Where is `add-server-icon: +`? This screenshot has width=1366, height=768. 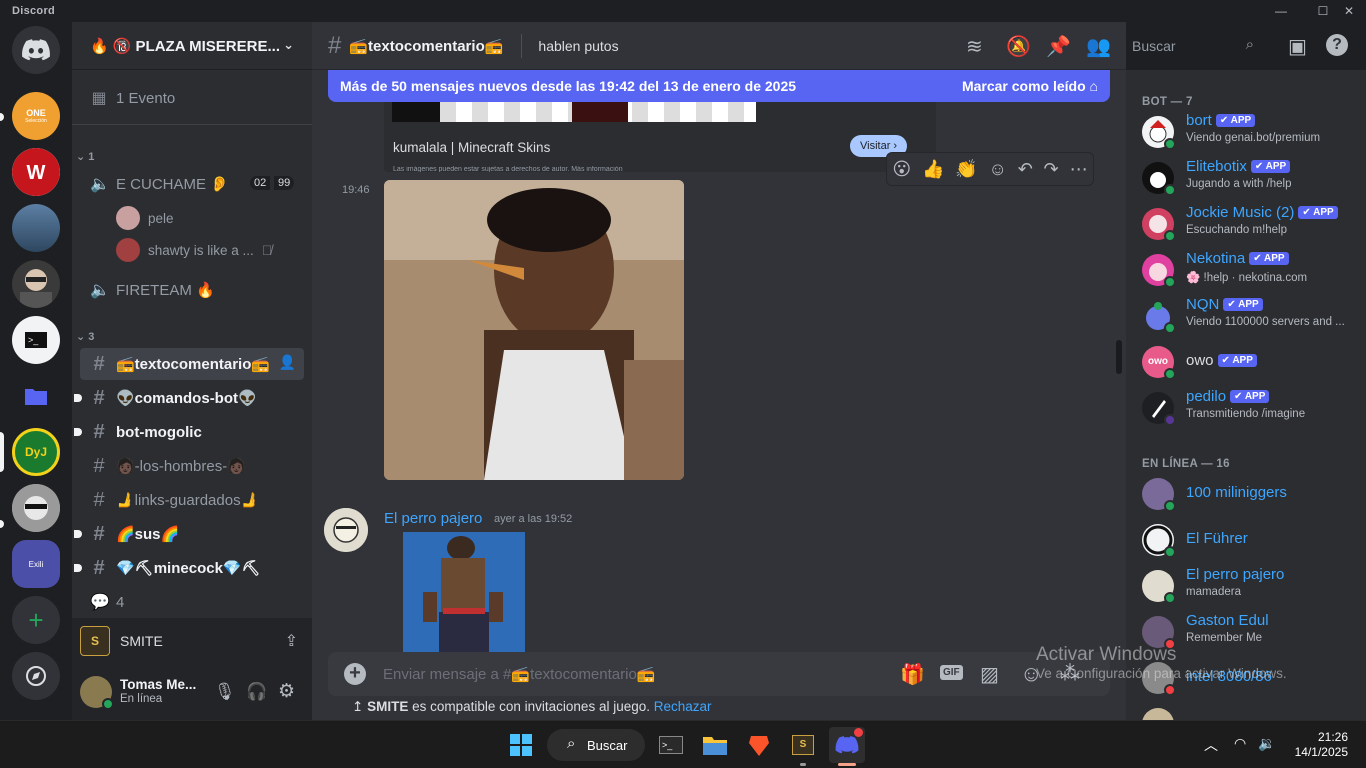 add-server-icon: + is located at coordinates (36, 620).